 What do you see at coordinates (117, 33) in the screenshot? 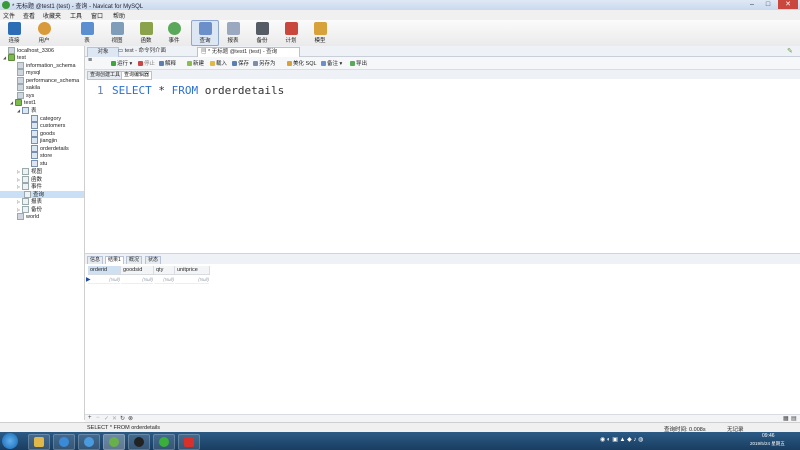
I see `toolbar-view-button: 视图` at bounding box center [117, 33].